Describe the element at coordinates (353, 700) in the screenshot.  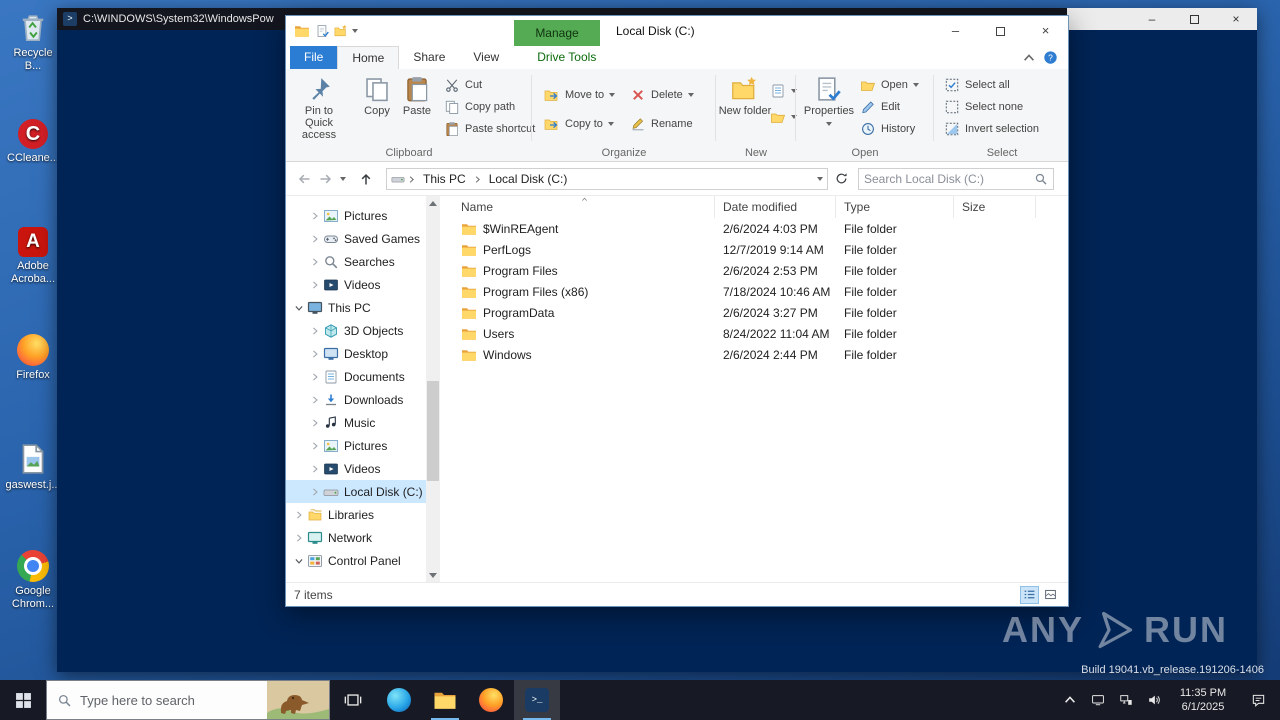
I see `task-view-button` at that location.